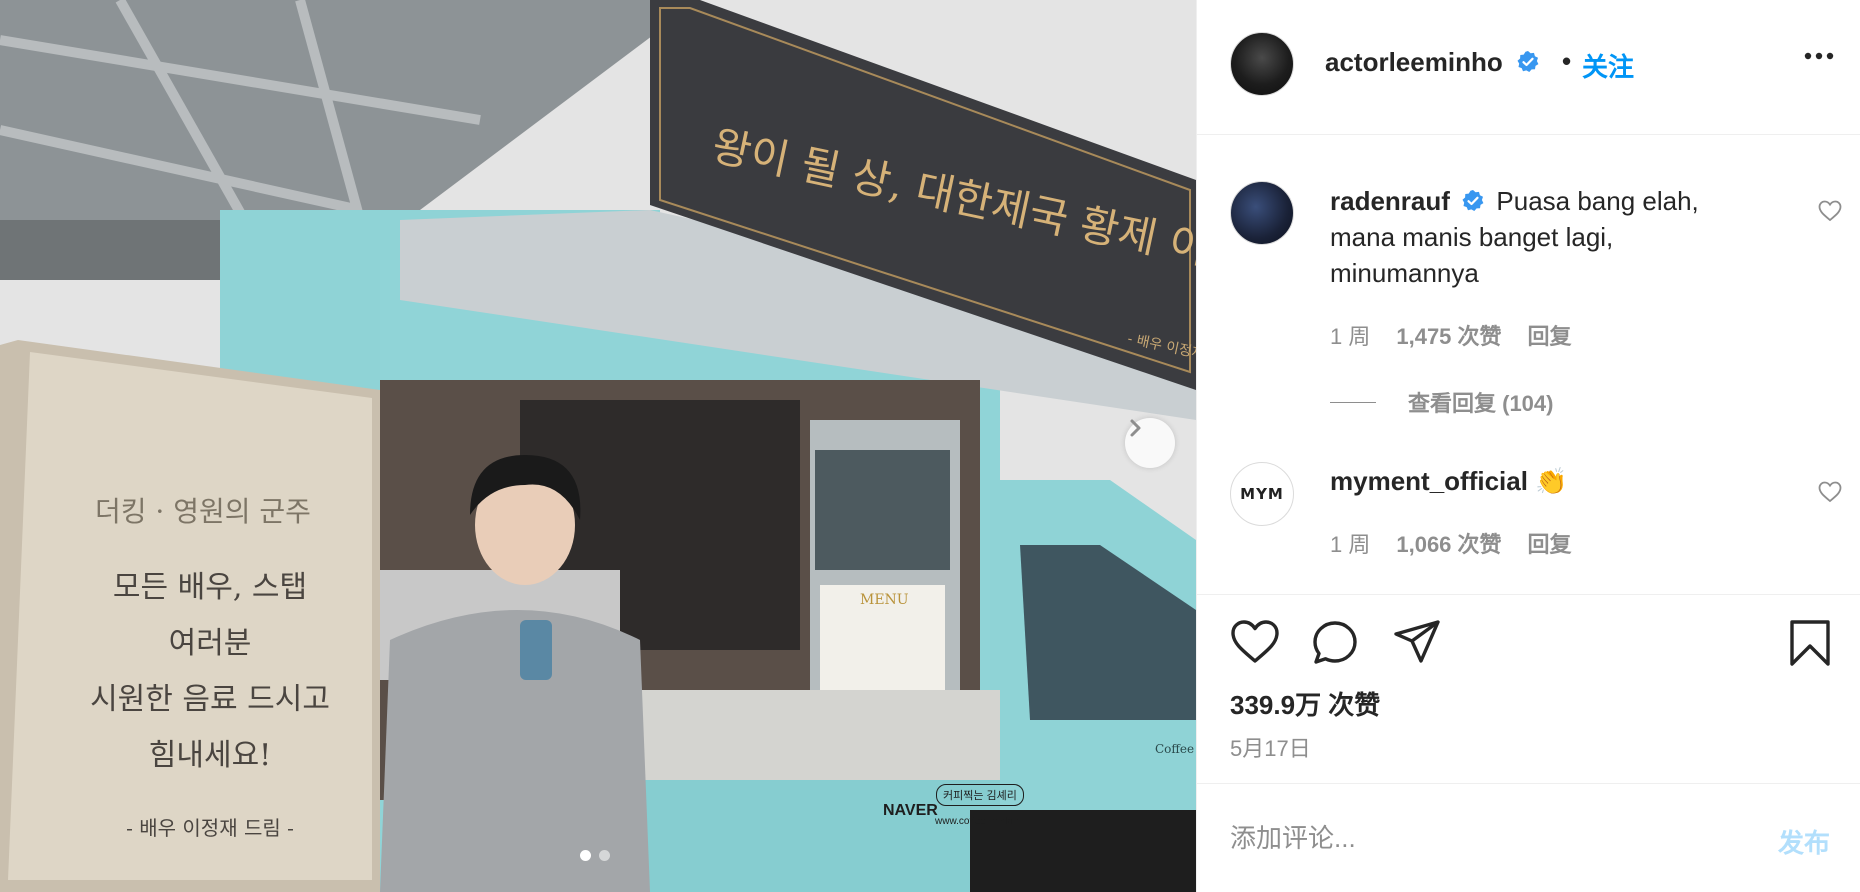 This screenshot has width=1860, height=892. I want to click on comment-icon, so click(1335, 643).